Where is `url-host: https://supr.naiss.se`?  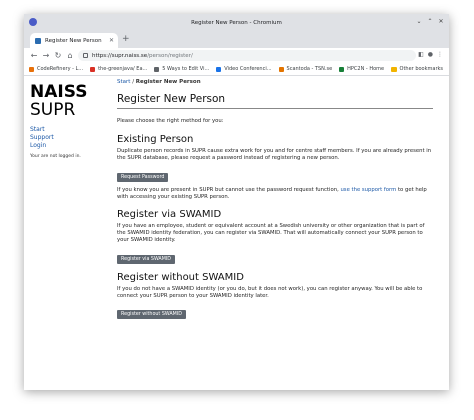 url-host: https://supr.naiss.se is located at coordinates (120, 55).